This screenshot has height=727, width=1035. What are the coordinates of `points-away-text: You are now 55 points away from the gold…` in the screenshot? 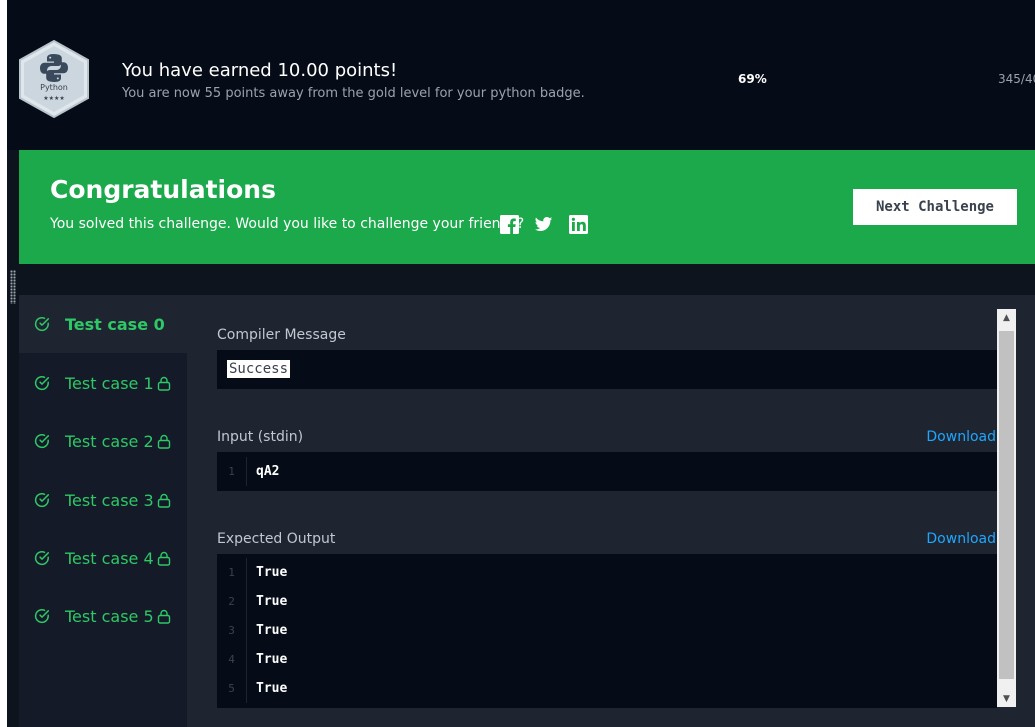 It's located at (353, 93).